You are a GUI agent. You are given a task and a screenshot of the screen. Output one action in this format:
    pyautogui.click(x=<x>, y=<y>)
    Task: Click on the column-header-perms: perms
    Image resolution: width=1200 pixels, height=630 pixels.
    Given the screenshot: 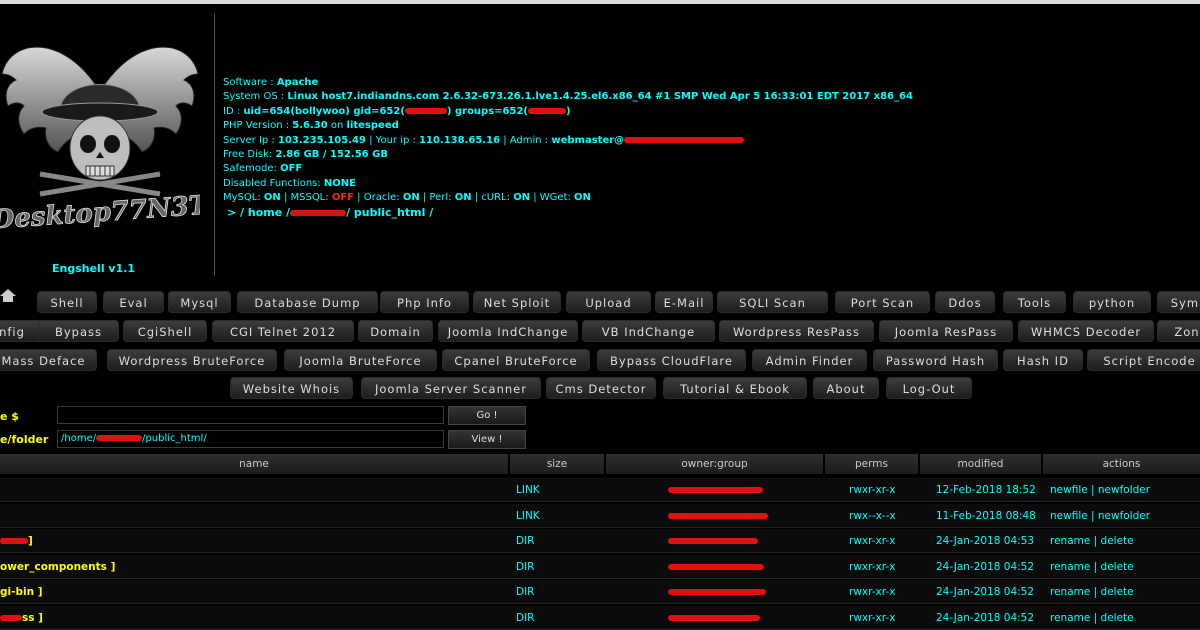 What is the action you would take?
    pyautogui.click(x=871, y=464)
    